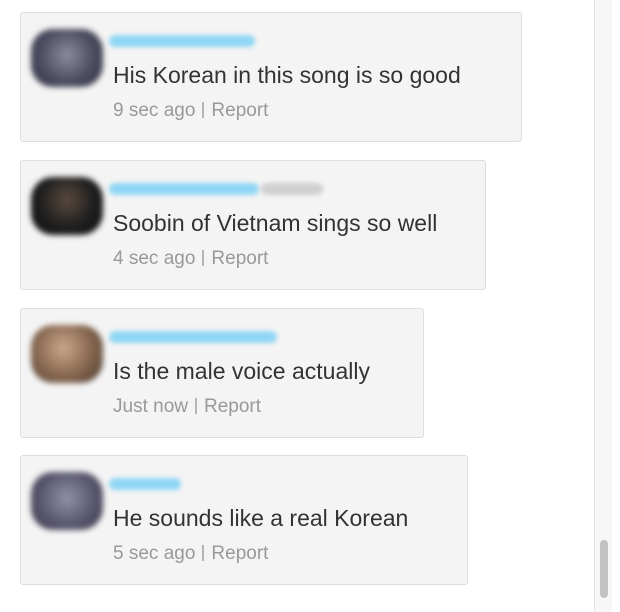 The height and width of the screenshot is (612, 620). I want to click on comment-timestamp: 4 sec ago, so click(154, 258).